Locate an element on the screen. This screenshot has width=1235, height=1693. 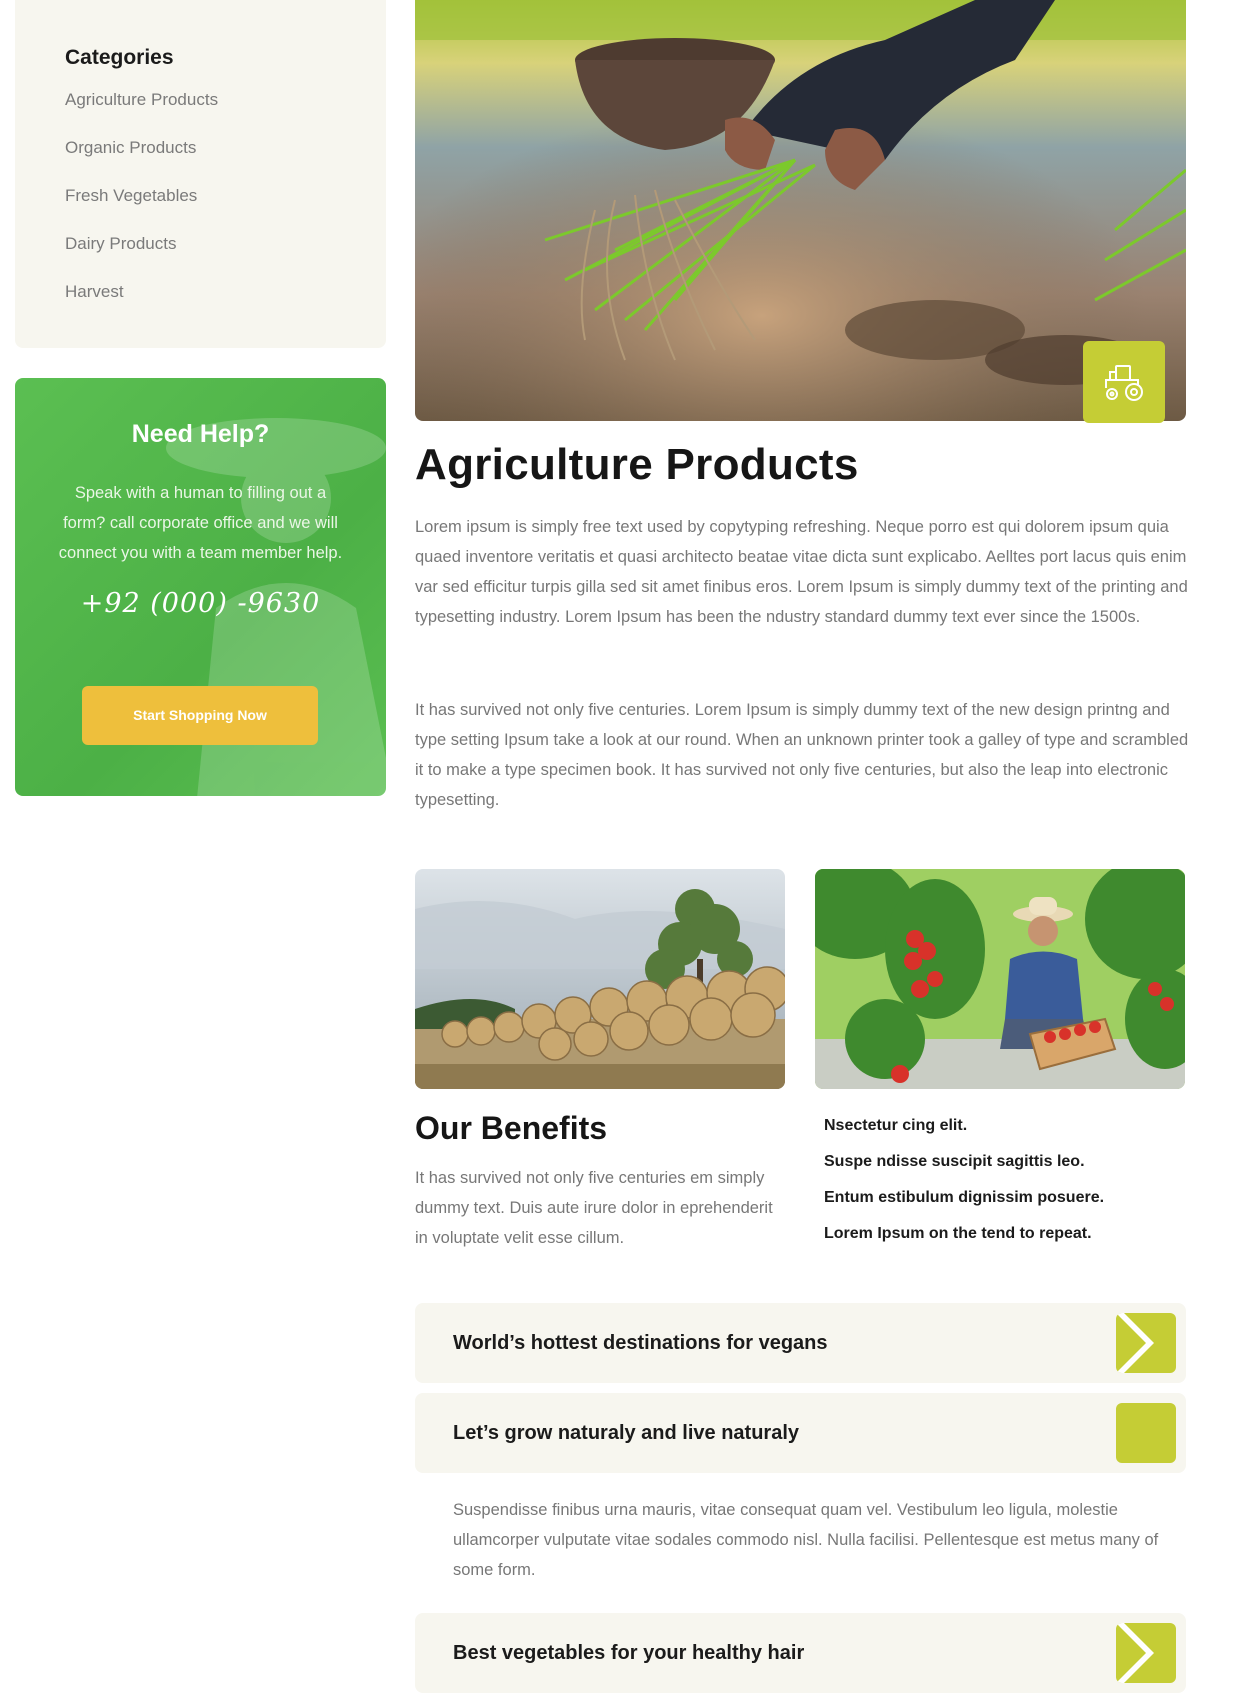
category-fresh-vegetables: Fresh Vegetables is located at coordinates (225, 210).